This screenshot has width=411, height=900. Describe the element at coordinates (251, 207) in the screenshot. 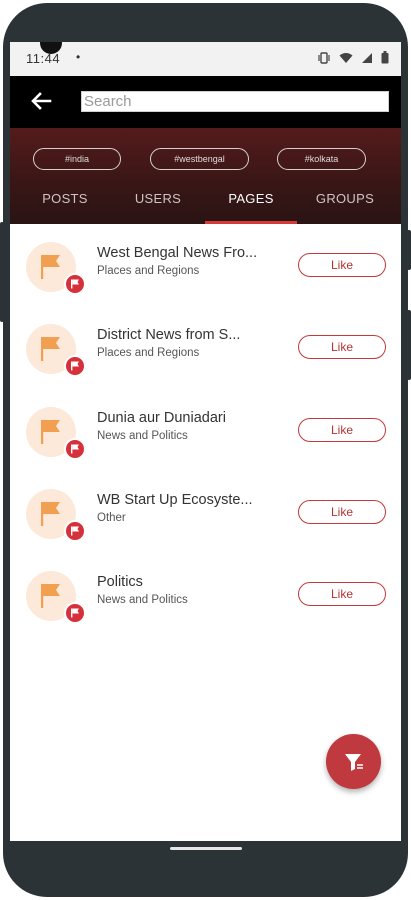

I see `tab-pages: PAGES` at that location.